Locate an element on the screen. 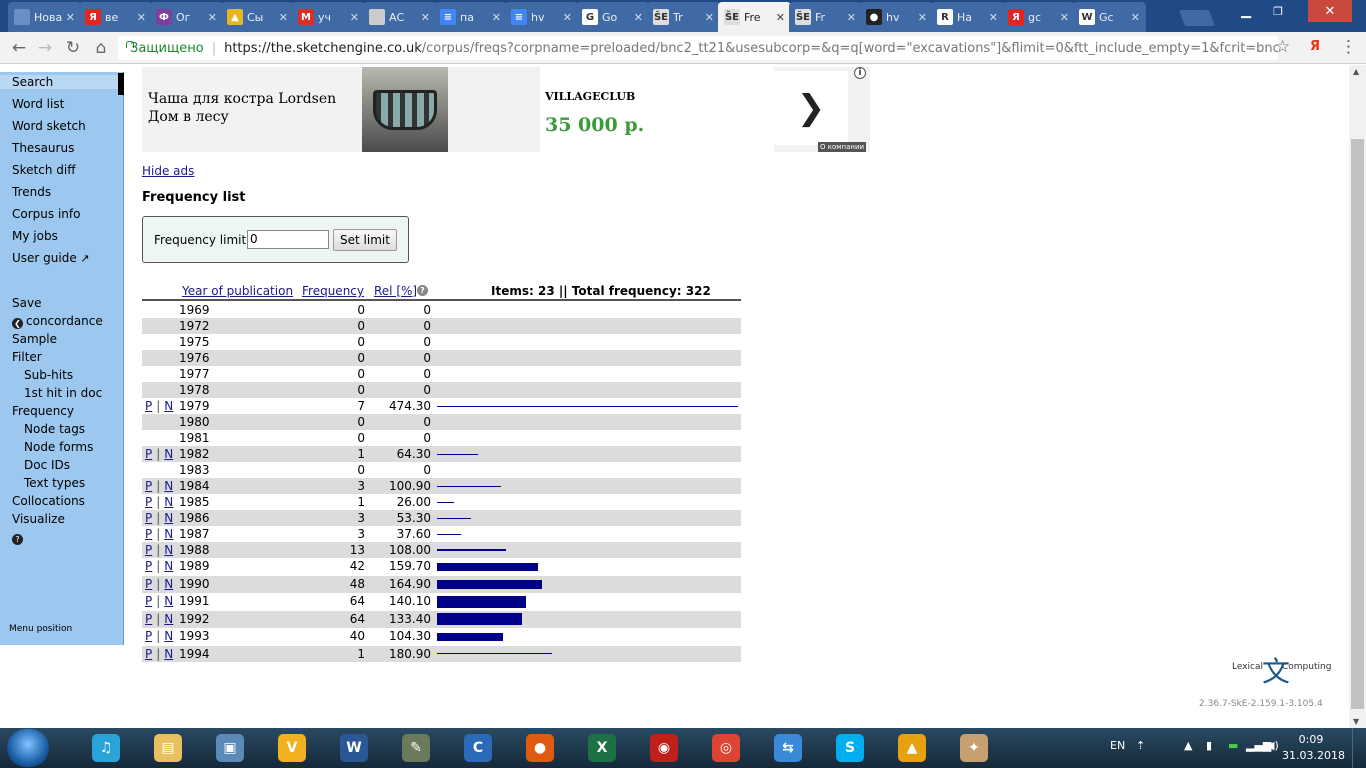 The width and height of the screenshot is (1366, 768). taskbar-app: ▣ is located at coordinates (230, 748).